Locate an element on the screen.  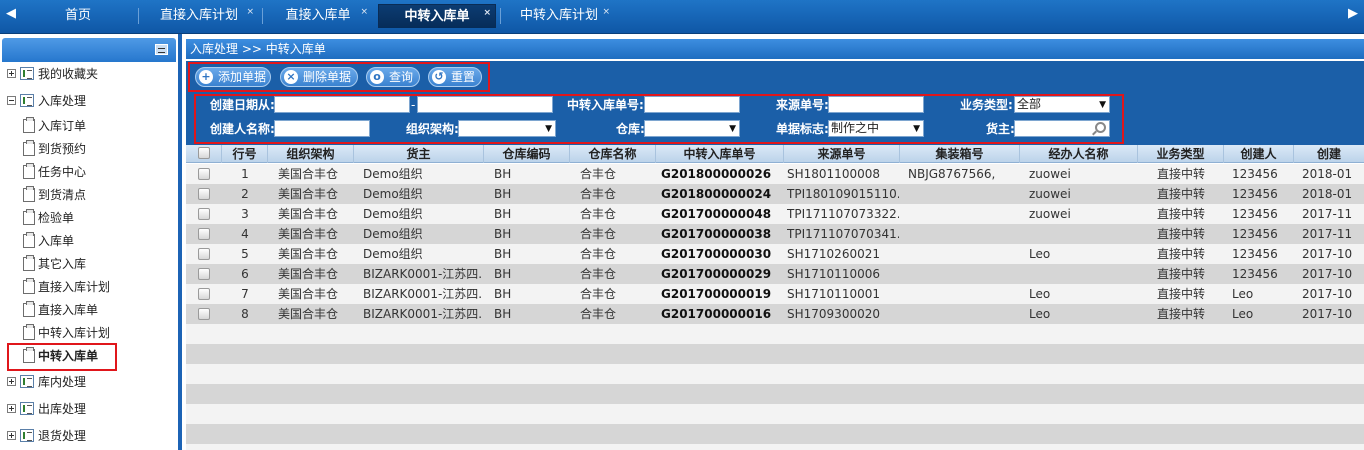
column-header: 来源单号 is located at coordinates (842, 154).